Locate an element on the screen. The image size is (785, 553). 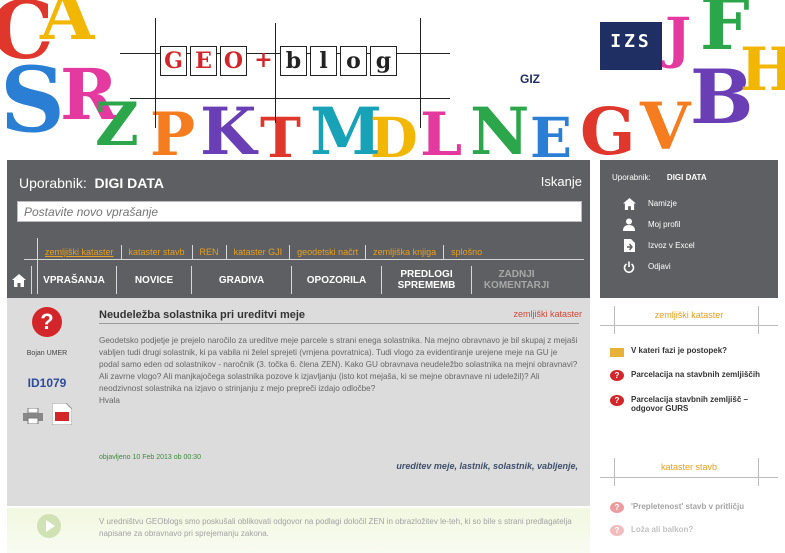
sidebar-item-izvoz-v-excel: Izvoz v Excel is located at coordinates (658, 245).